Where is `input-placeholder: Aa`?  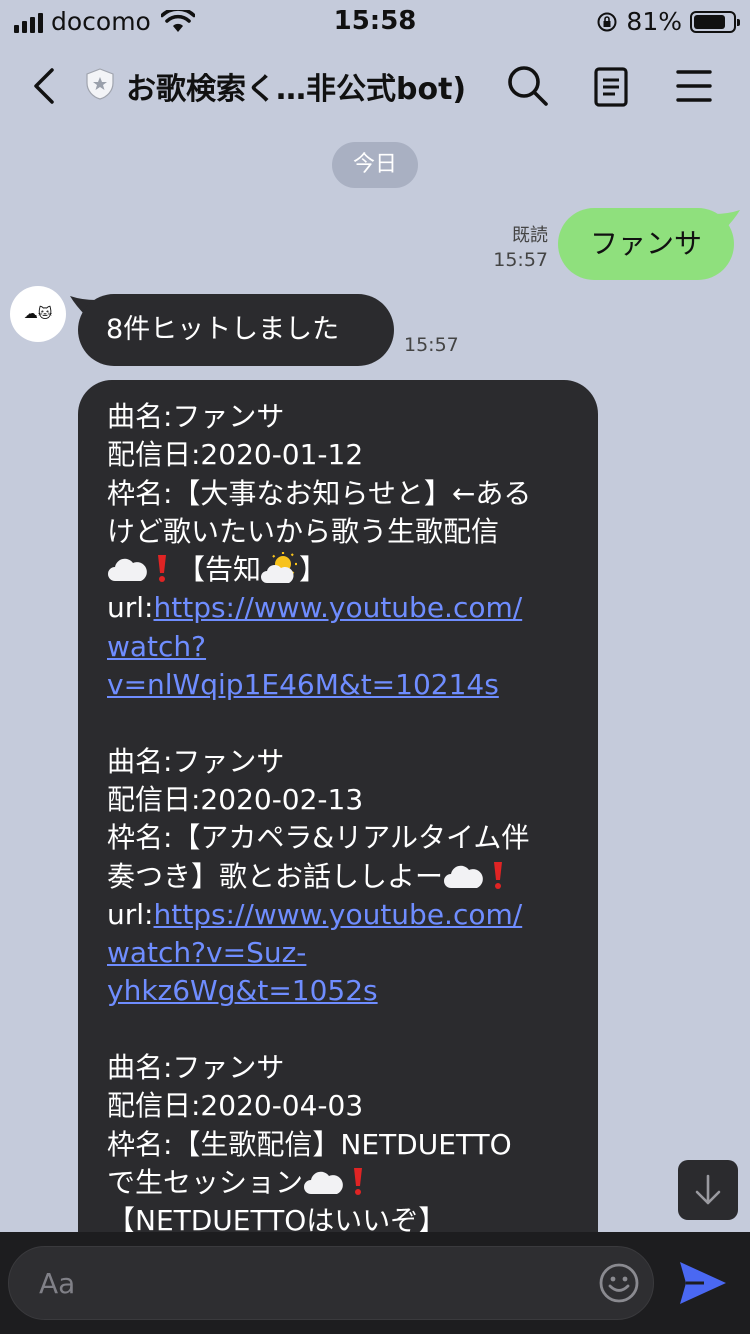 input-placeholder: Aa is located at coordinates (57, 1283).